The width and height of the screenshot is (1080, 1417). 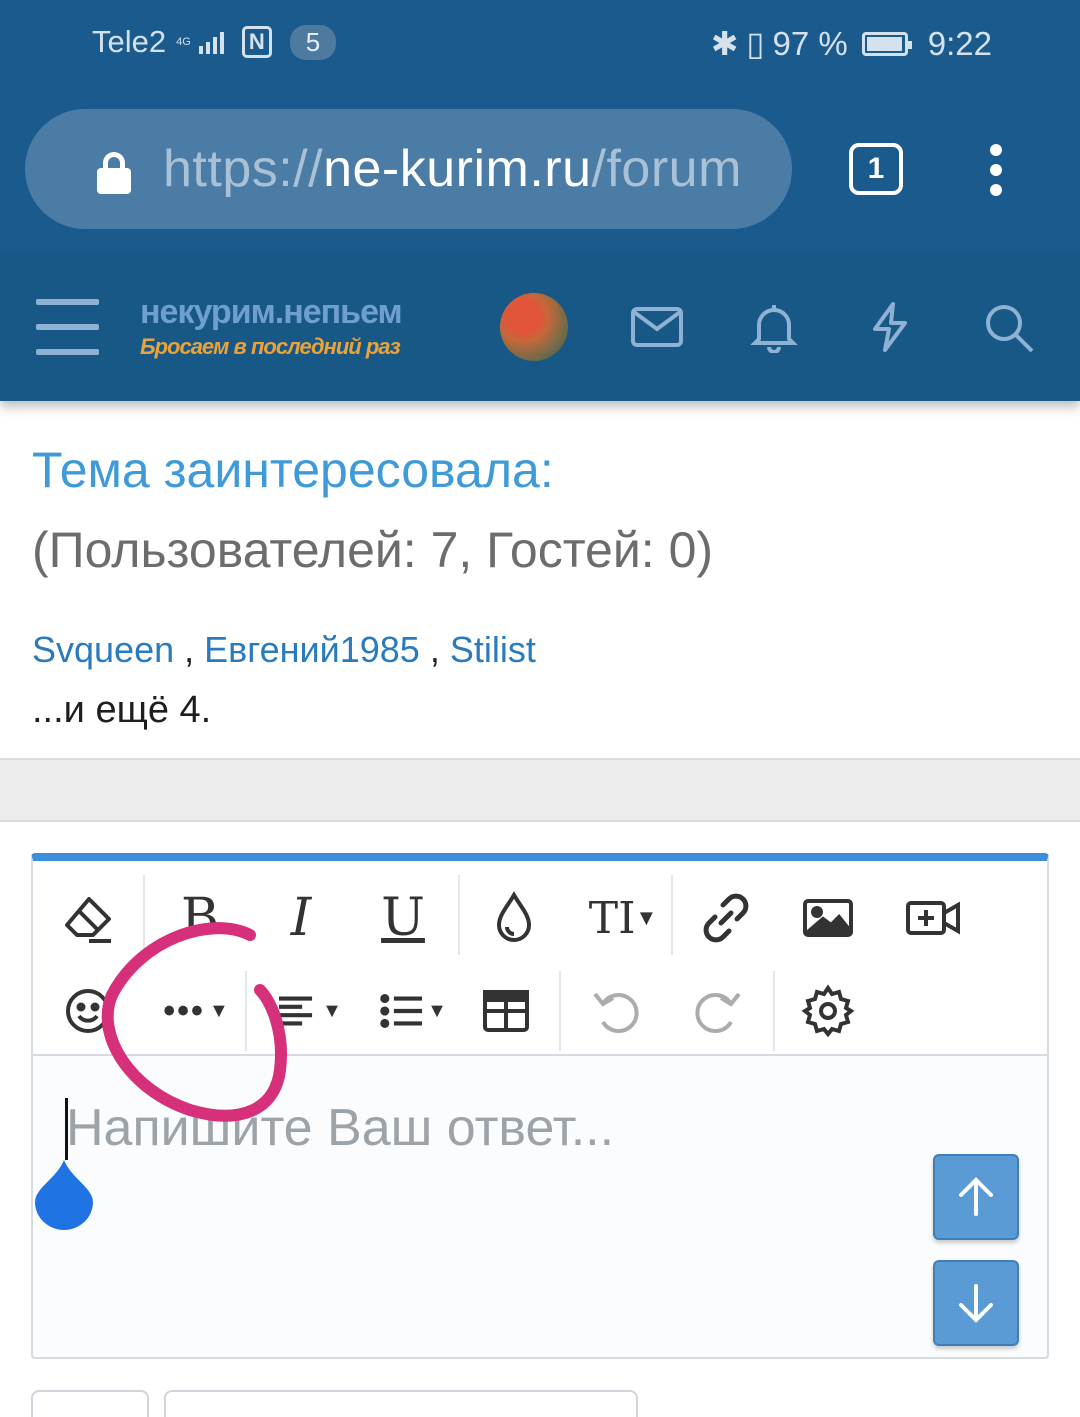 I want to click on video-icon, so click(x=933, y=918).